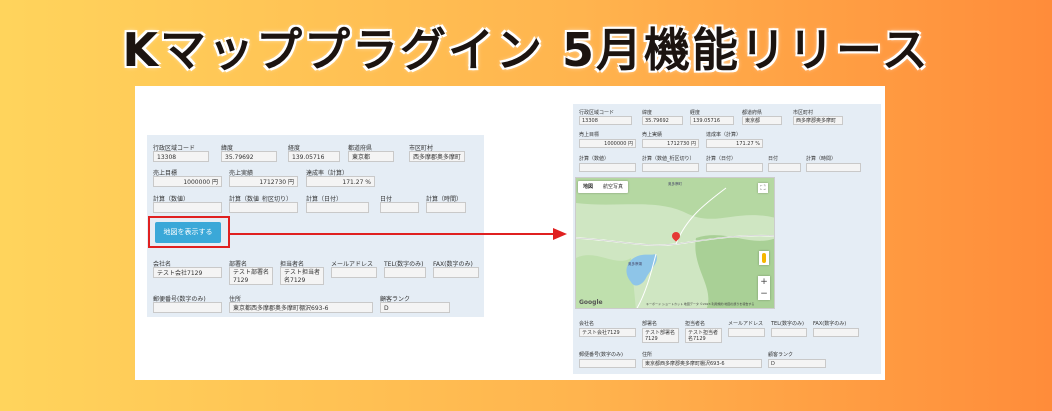 The height and width of the screenshot is (411, 1052). Describe the element at coordinates (251, 276) in the screenshot. I see `field-busho: テスト部署名7129` at that location.